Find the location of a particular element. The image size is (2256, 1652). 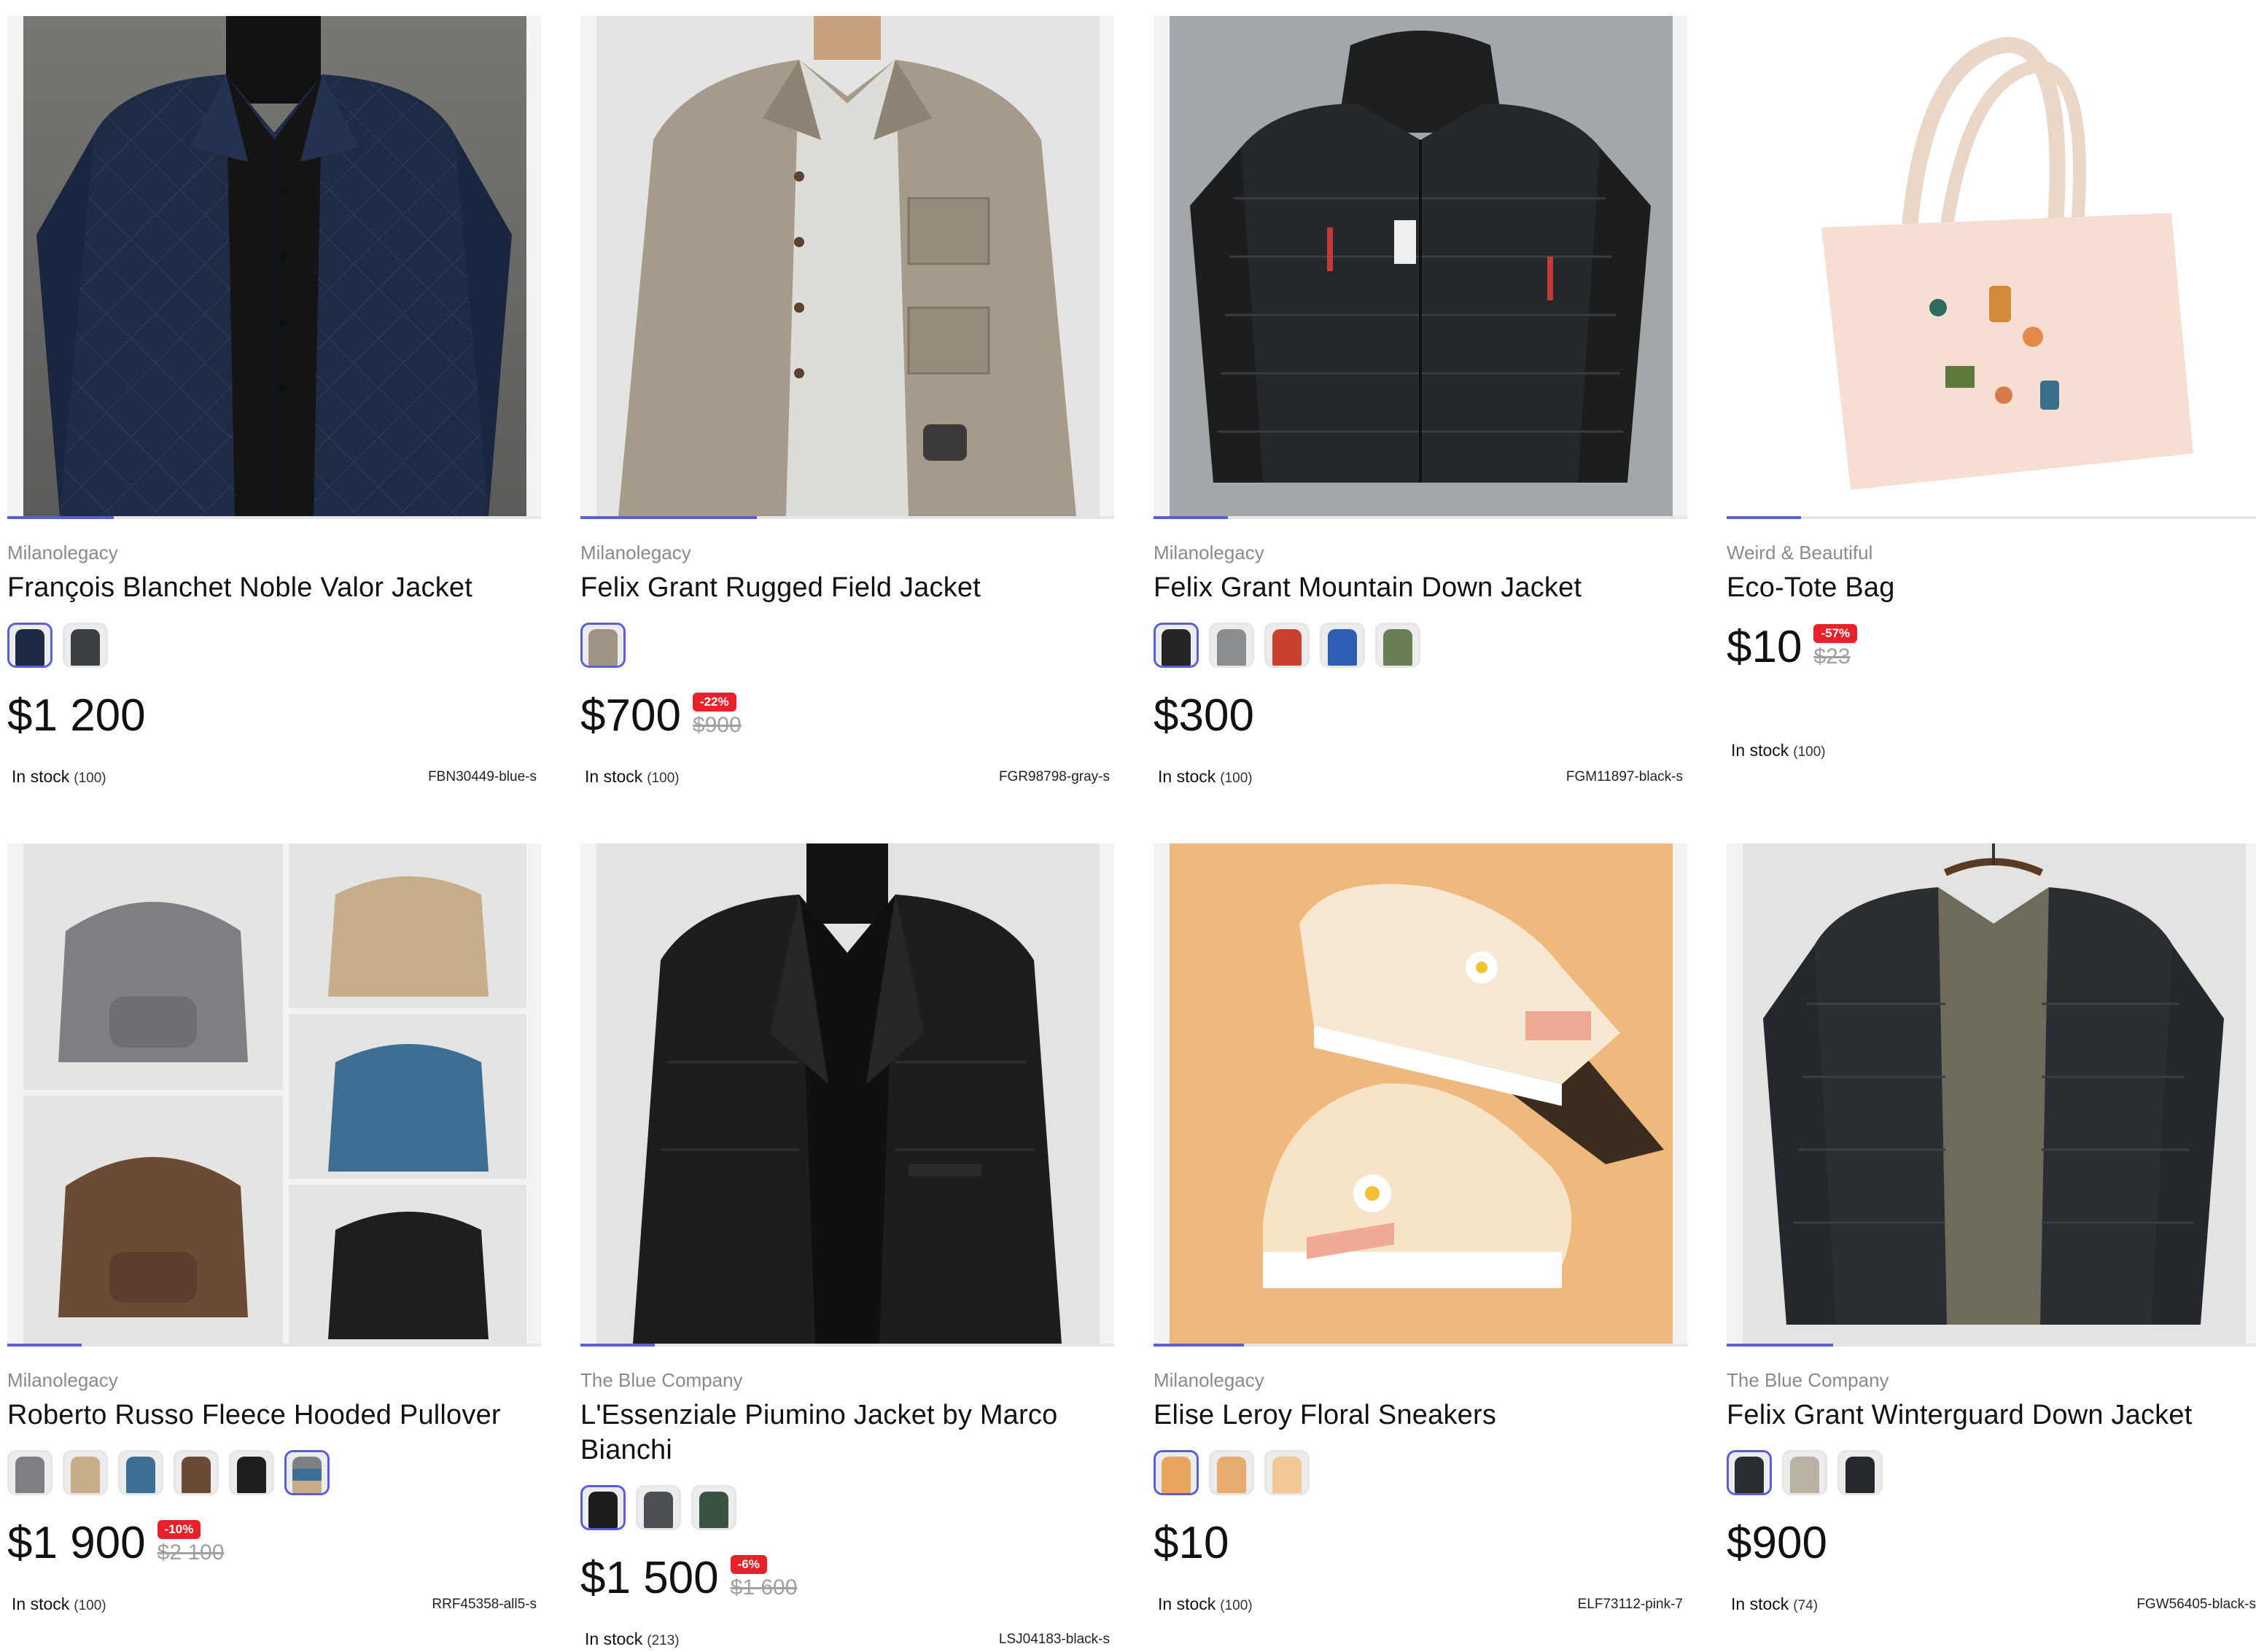

price-row: $10 -57% $23 is located at coordinates (1991, 654).